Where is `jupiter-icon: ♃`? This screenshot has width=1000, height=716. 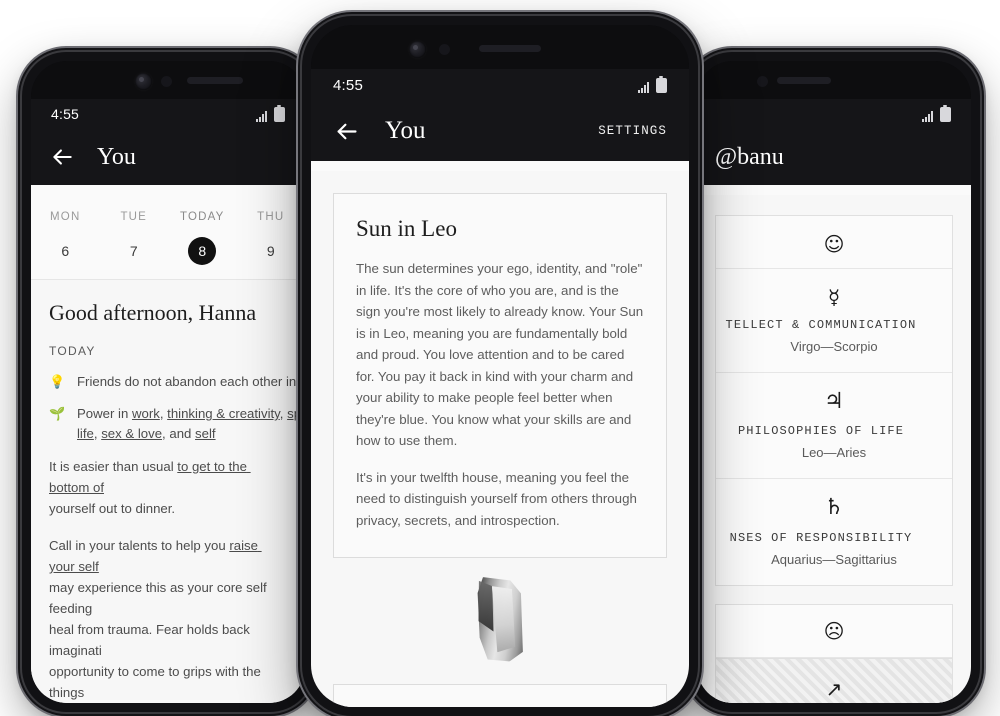
jupiter-icon: ♃ is located at coordinates (834, 401).